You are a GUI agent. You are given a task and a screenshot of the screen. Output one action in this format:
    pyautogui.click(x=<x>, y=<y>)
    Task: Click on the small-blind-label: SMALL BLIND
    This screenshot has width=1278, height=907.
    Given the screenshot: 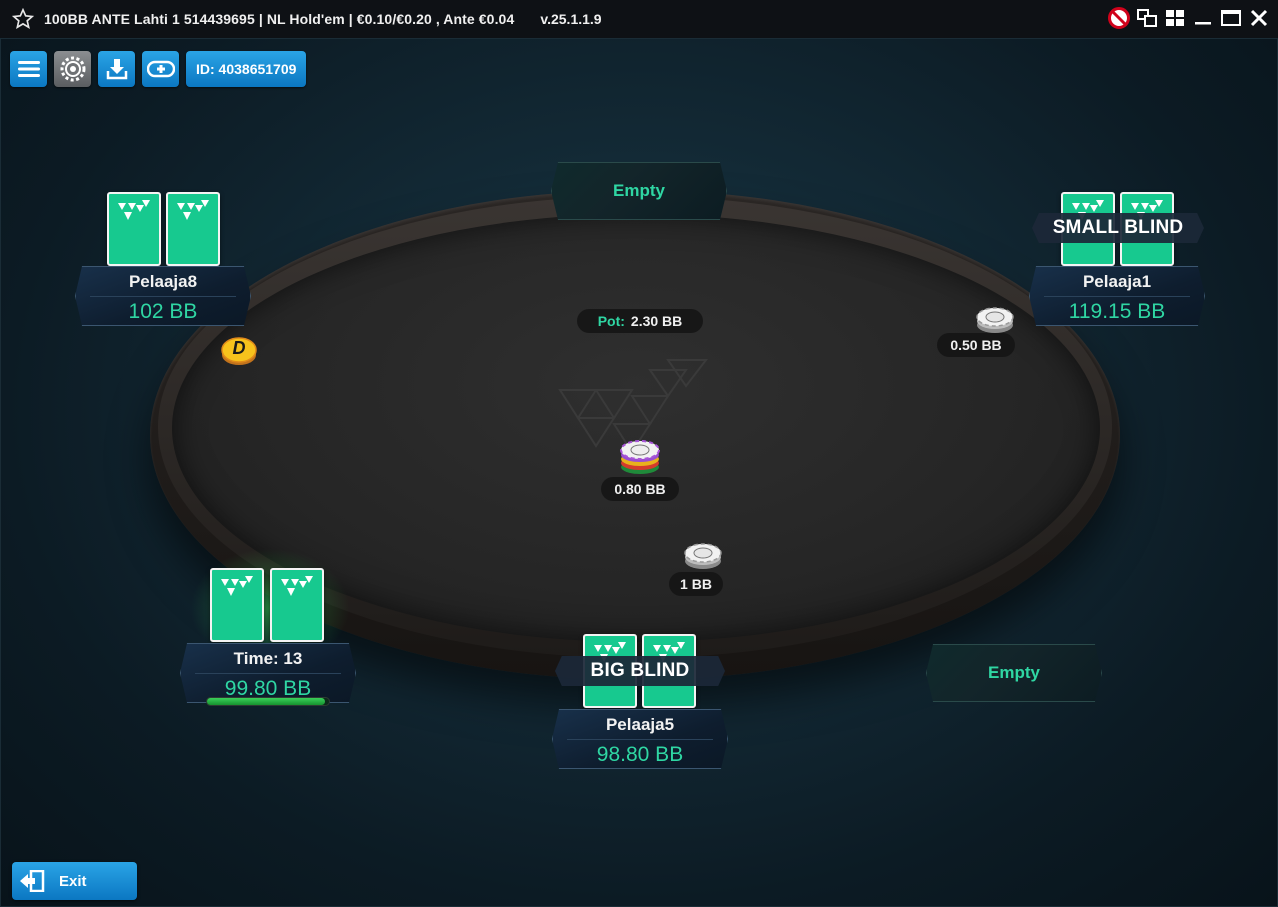 What is the action you would take?
    pyautogui.click(x=1118, y=227)
    